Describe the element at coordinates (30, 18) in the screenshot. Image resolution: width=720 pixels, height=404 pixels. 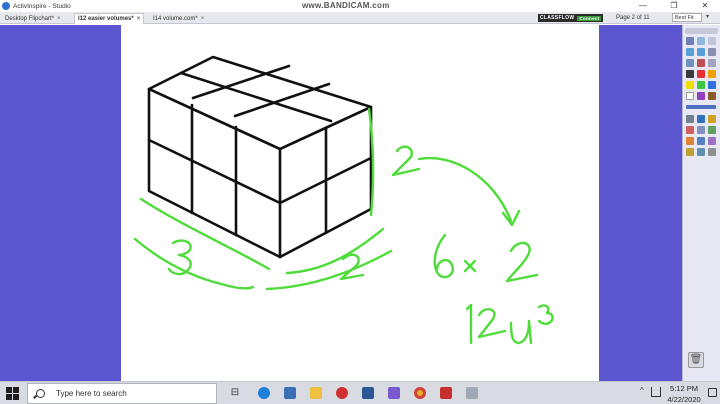
I see `tab-label: Desktop Flipchart*` at that location.